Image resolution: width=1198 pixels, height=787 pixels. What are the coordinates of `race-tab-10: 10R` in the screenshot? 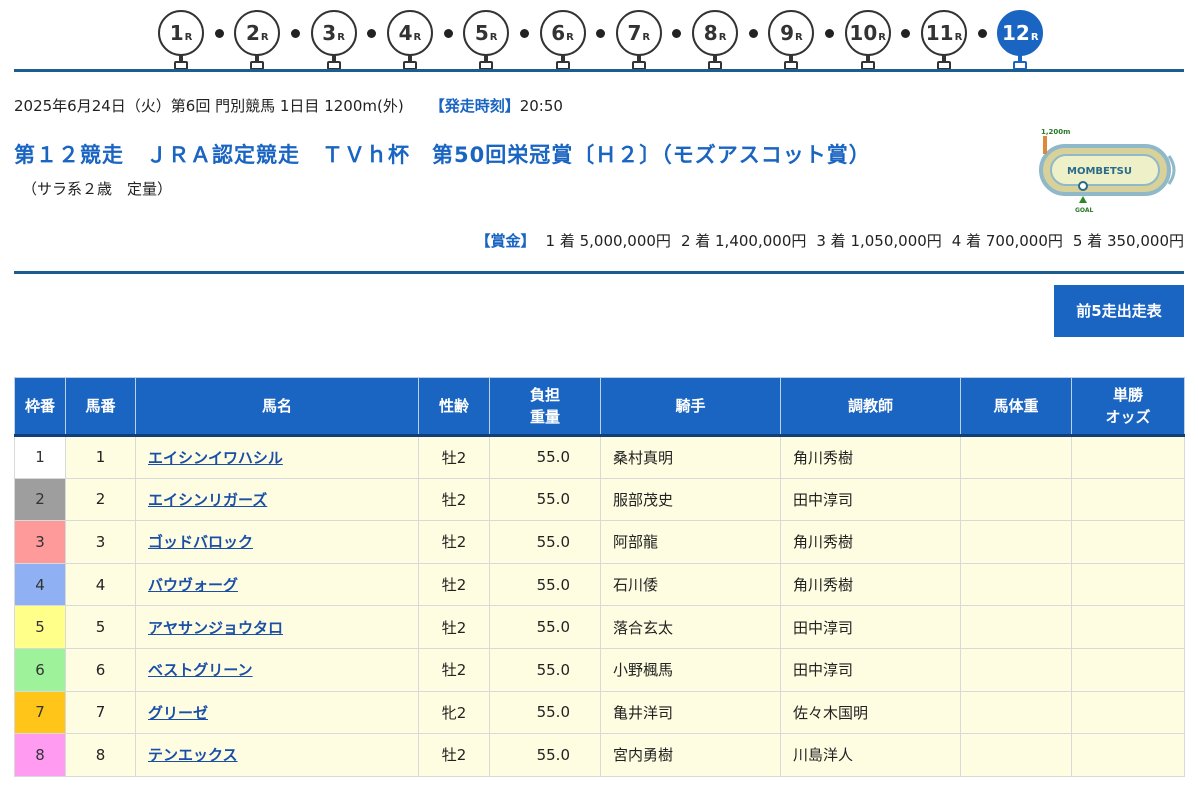 It's located at (867, 41).